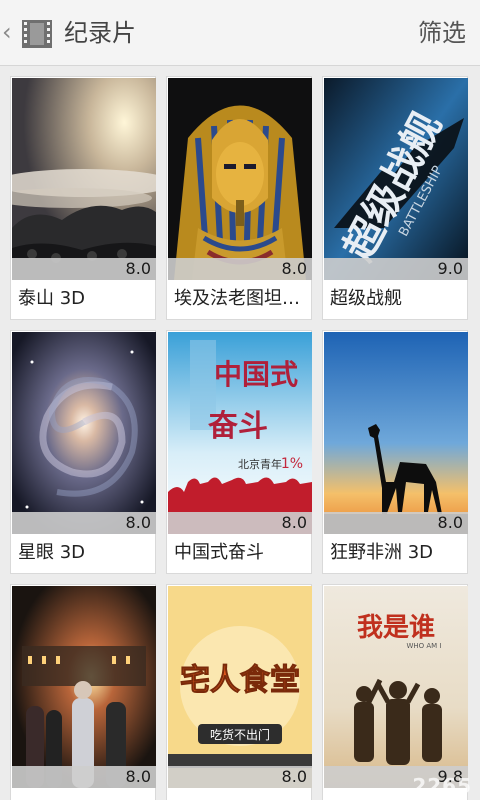 The width and height of the screenshot is (480, 800). Describe the element at coordinates (100, 33) in the screenshot. I see `page-title: 纪录片` at that location.